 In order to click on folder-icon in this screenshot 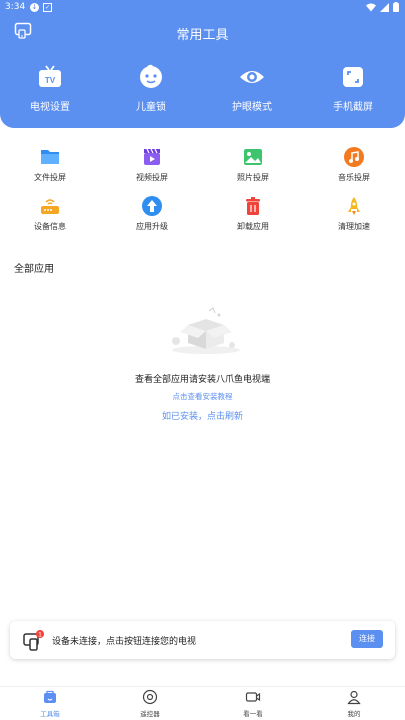, I will do `click(50, 157)`.